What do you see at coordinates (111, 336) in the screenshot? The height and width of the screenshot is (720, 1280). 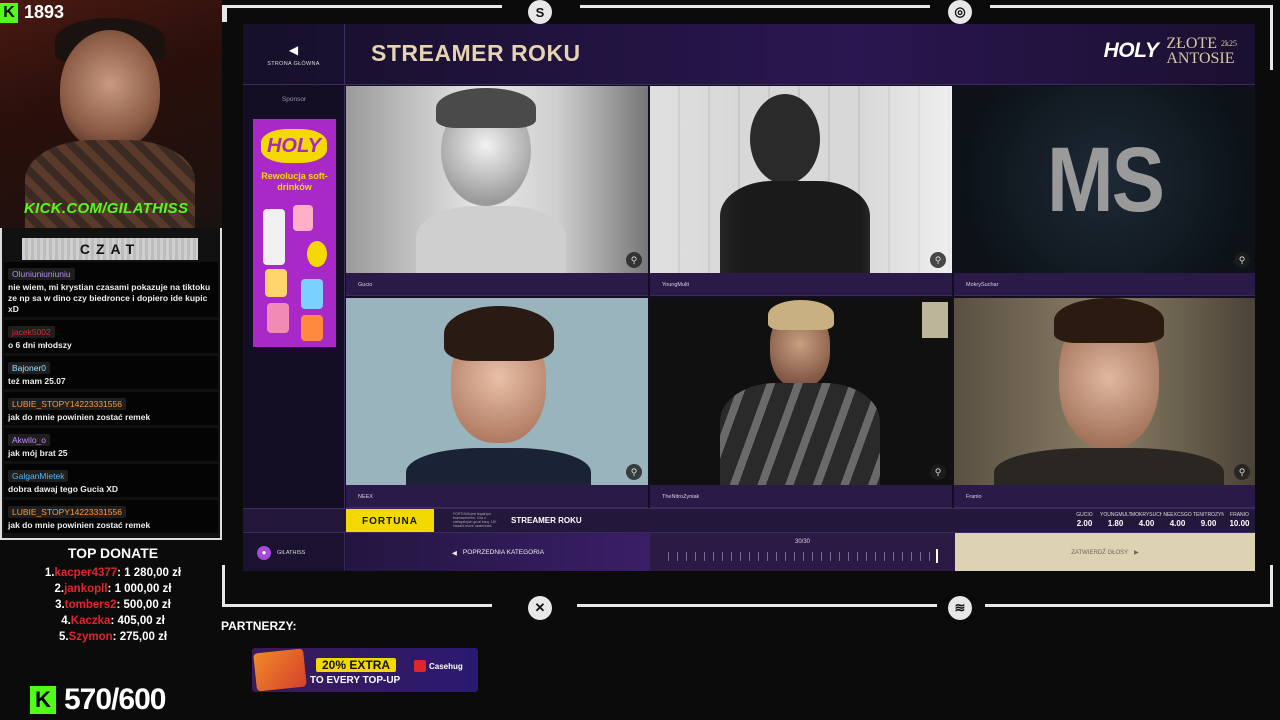 I see `chat-message: jacek5002 o 6 dni młodszy` at bounding box center [111, 336].